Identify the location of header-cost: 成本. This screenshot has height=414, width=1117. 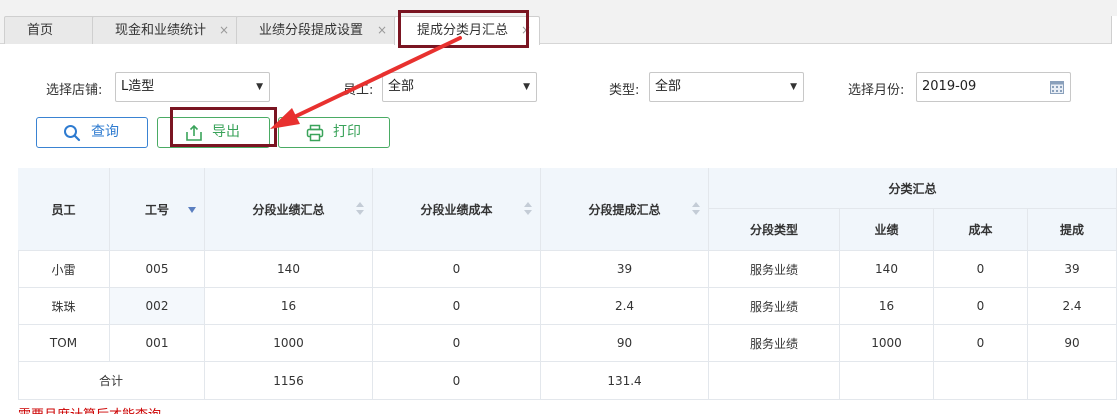
(981, 230).